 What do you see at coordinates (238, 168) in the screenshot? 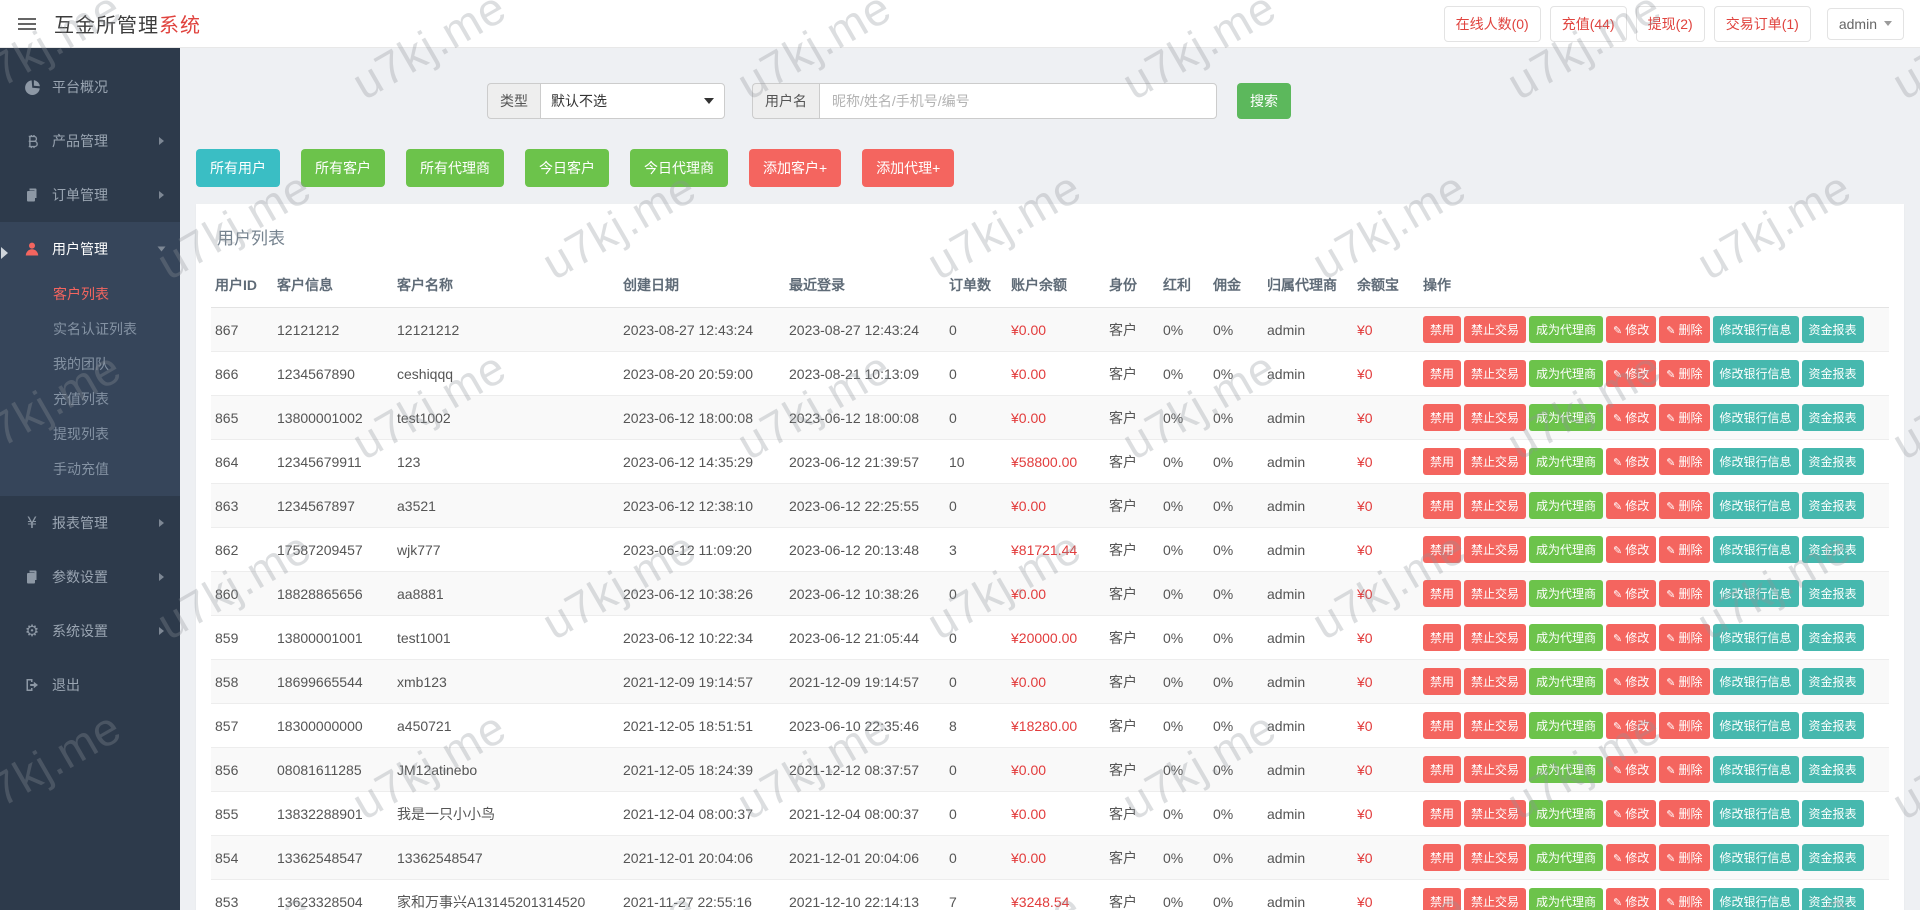
I see `all-users-button: 所有用户` at bounding box center [238, 168].